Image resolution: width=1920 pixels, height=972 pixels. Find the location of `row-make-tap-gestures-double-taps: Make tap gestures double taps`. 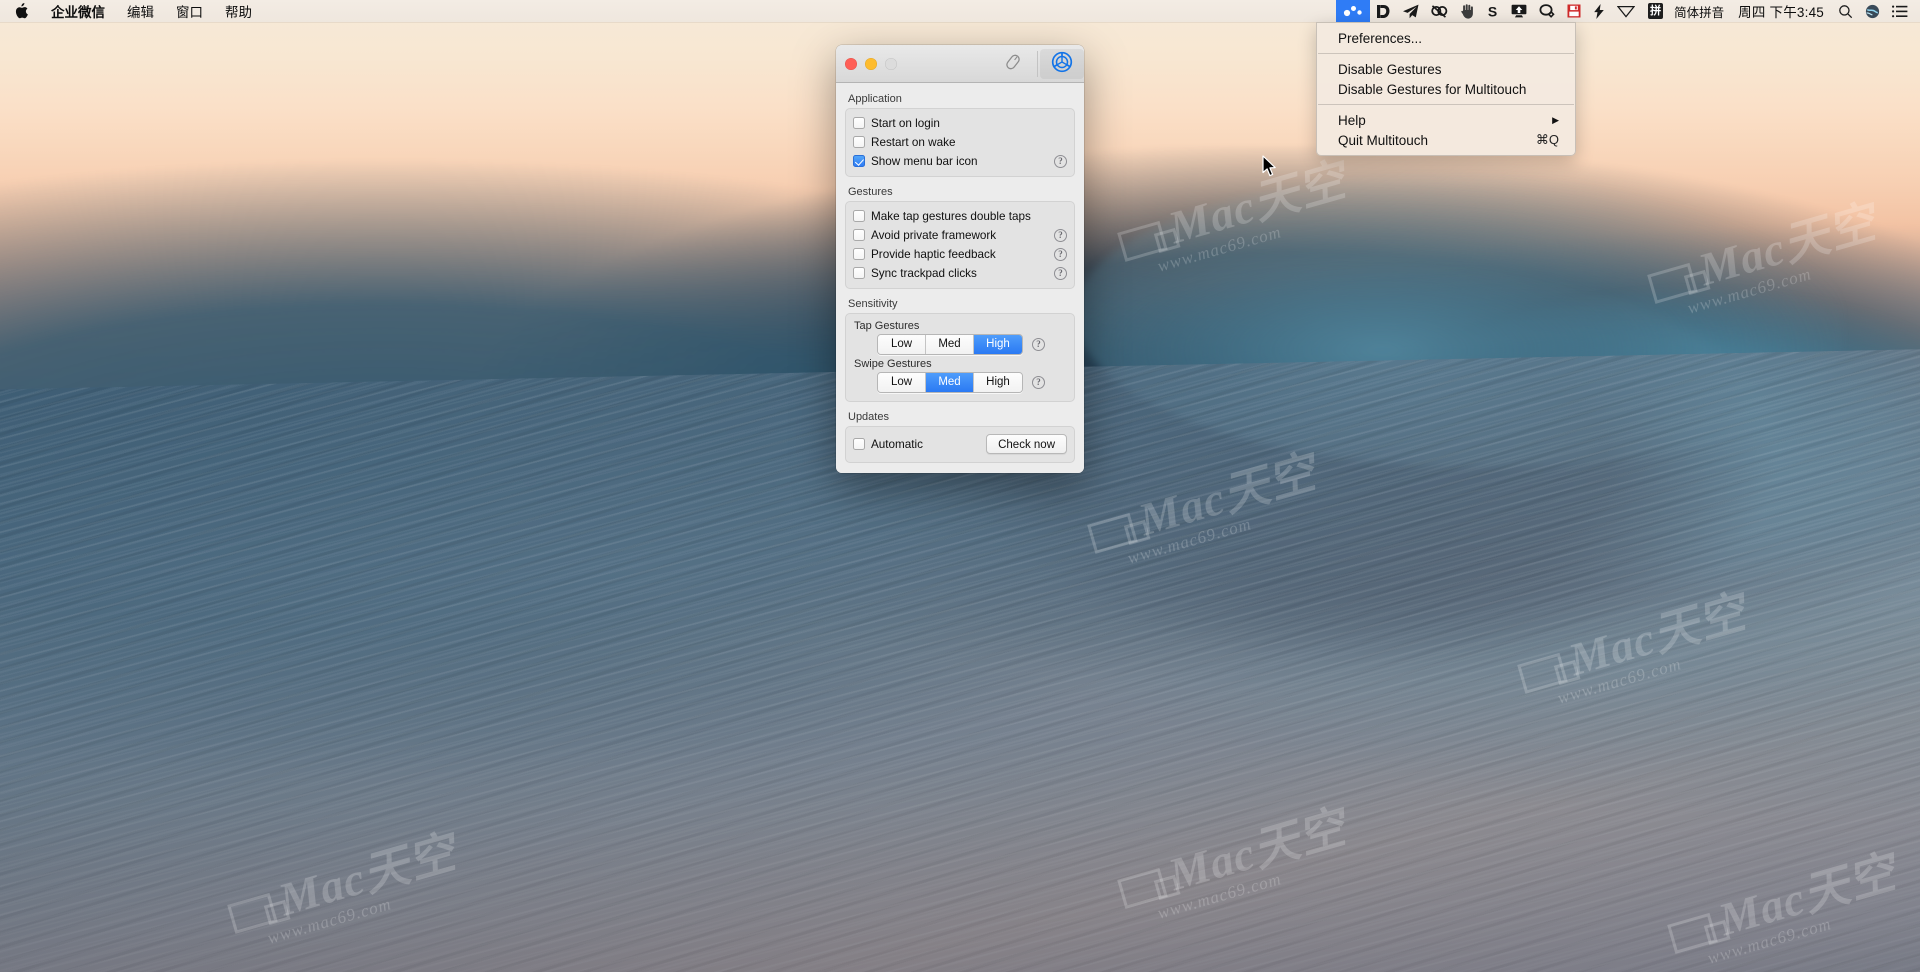

row-make-tap-gestures-double-taps: Make tap gestures double taps is located at coordinates (960, 216).